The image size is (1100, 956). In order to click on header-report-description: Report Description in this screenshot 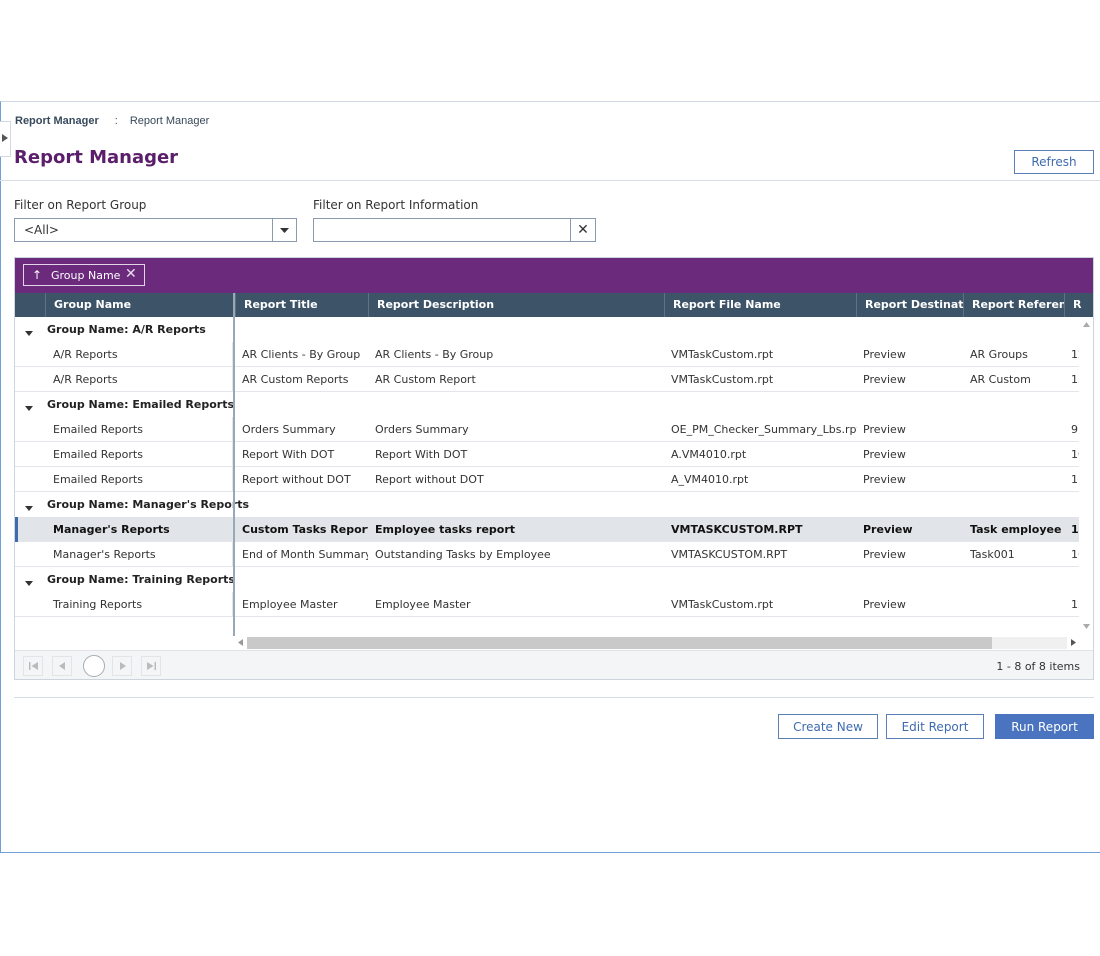, I will do `click(516, 305)`.